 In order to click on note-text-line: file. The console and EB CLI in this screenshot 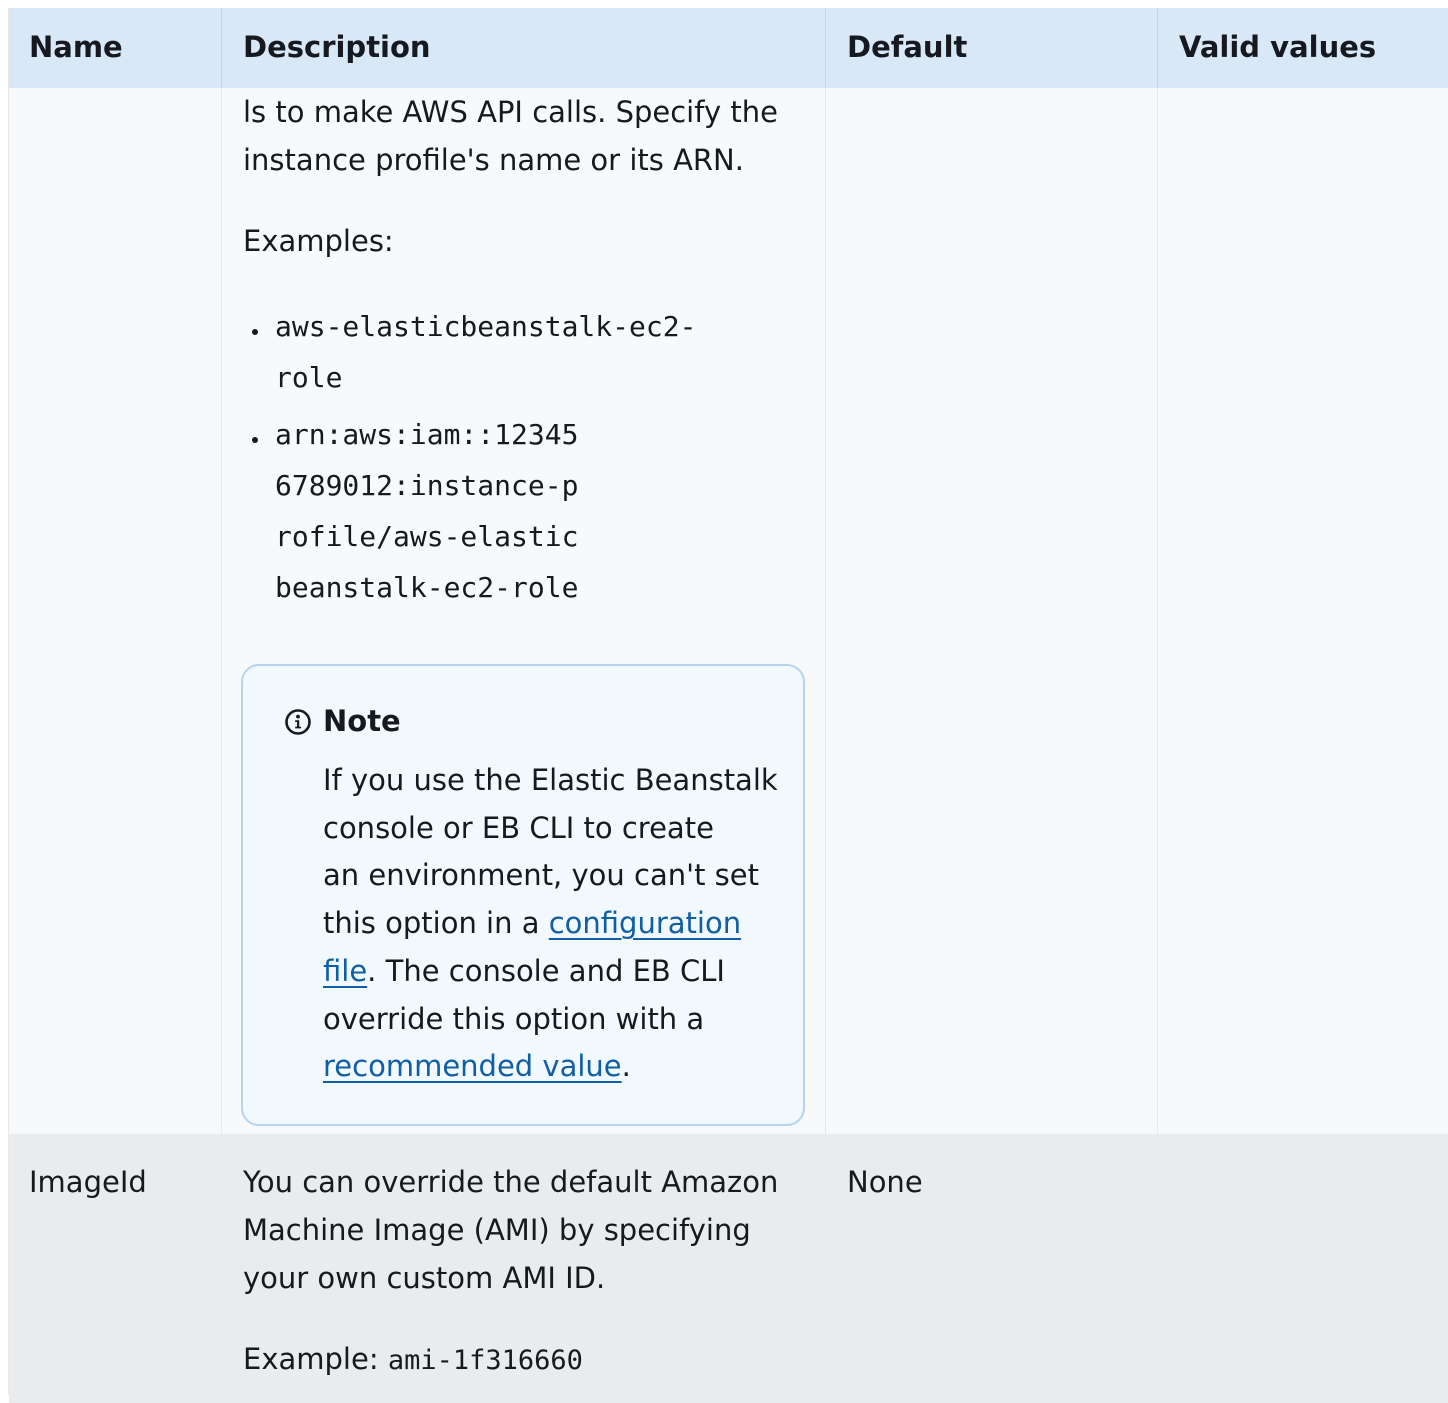, I will do `click(524, 971)`.